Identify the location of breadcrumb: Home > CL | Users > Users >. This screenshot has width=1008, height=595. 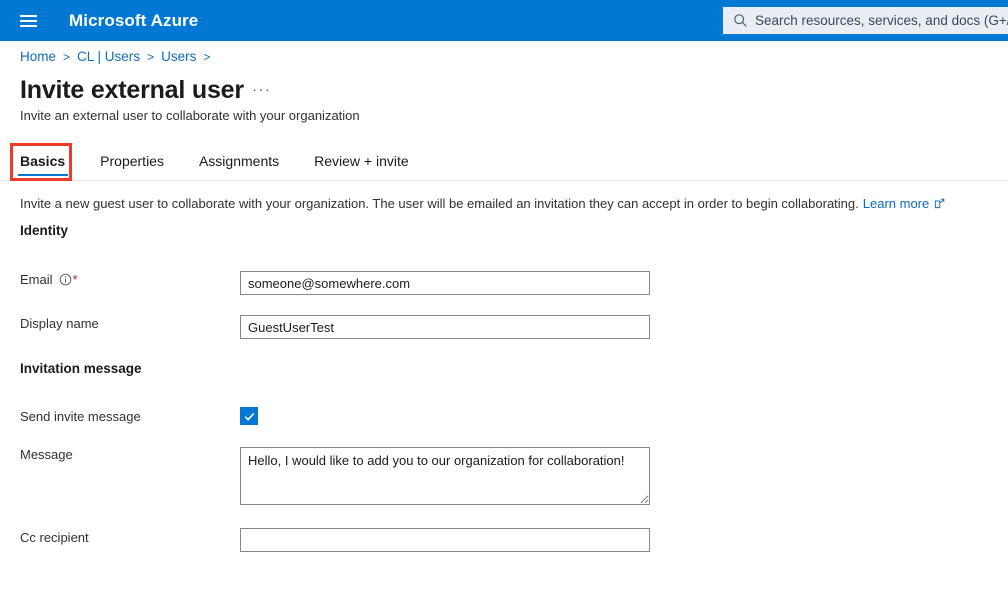
(118, 56).